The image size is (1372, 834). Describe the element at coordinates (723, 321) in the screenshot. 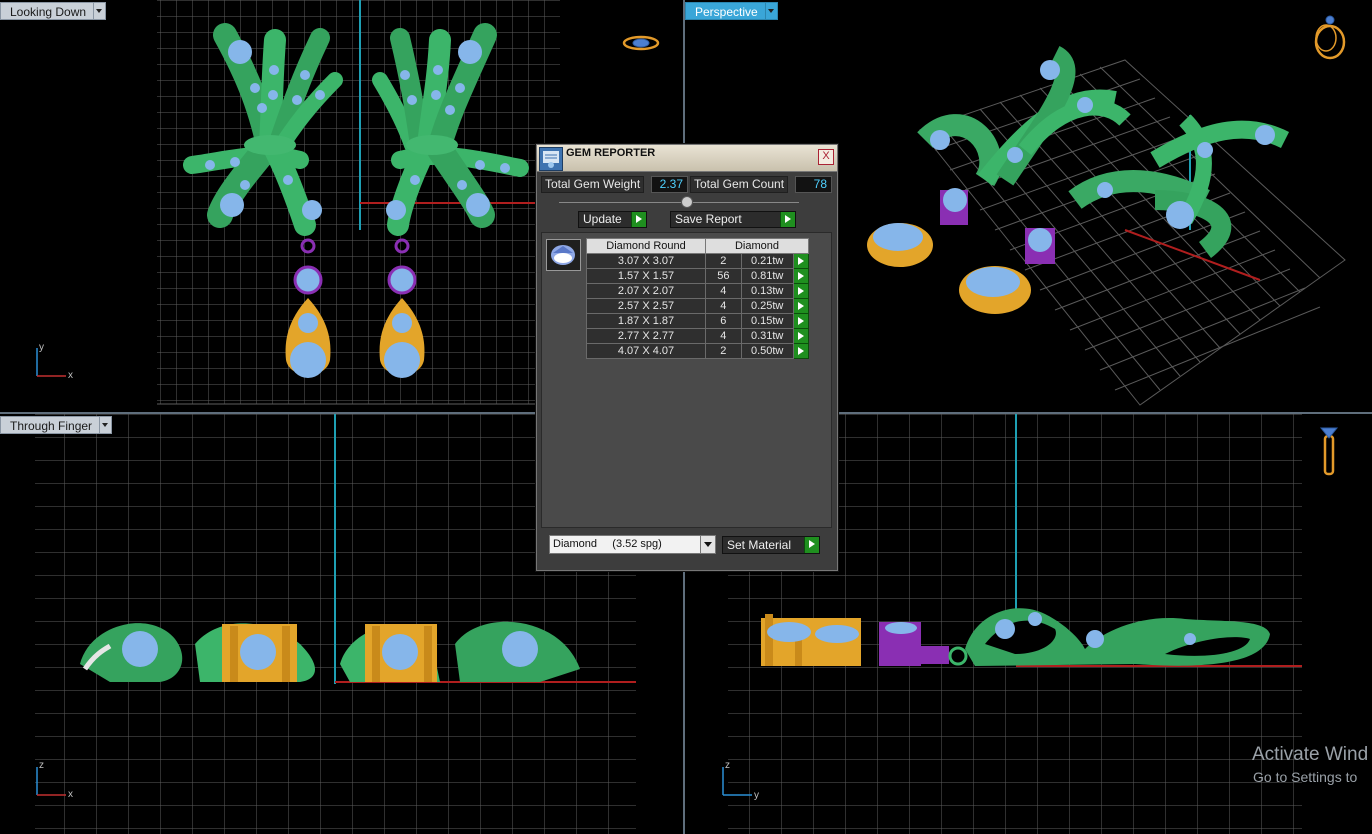

I see `cell-count: 6` at that location.